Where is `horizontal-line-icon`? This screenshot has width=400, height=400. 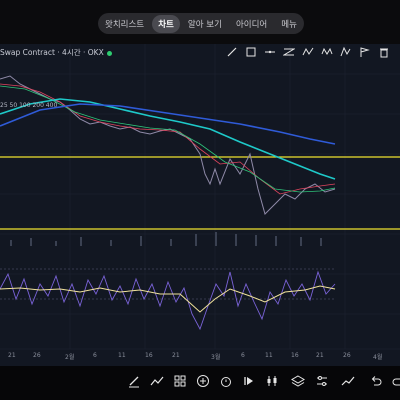 horizontal-line-icon is located at coordinates (270, 52).